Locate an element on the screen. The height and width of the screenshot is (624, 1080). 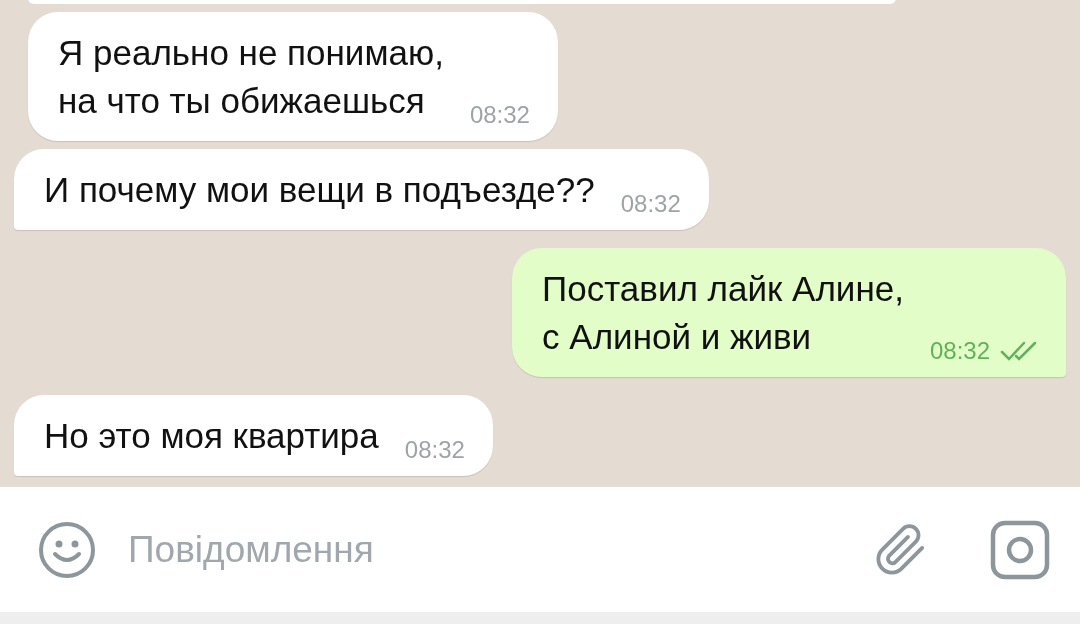
smiley-icon is located at coordinates (67, 549).